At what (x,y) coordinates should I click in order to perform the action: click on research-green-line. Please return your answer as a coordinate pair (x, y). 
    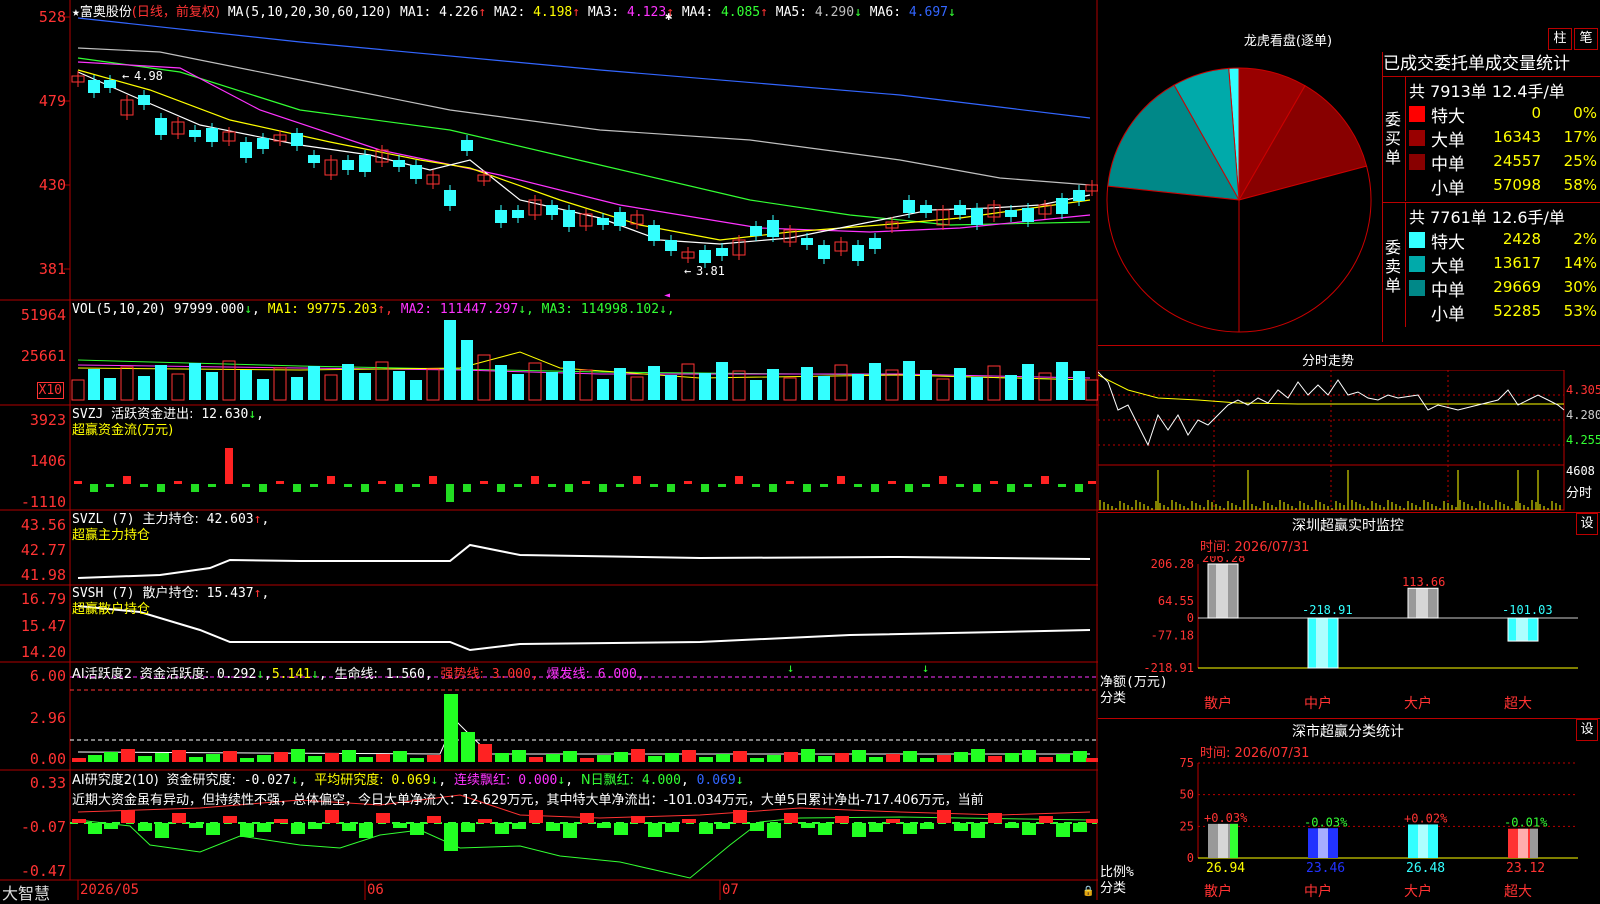
    Looking at the image, I should click on (584, 847).